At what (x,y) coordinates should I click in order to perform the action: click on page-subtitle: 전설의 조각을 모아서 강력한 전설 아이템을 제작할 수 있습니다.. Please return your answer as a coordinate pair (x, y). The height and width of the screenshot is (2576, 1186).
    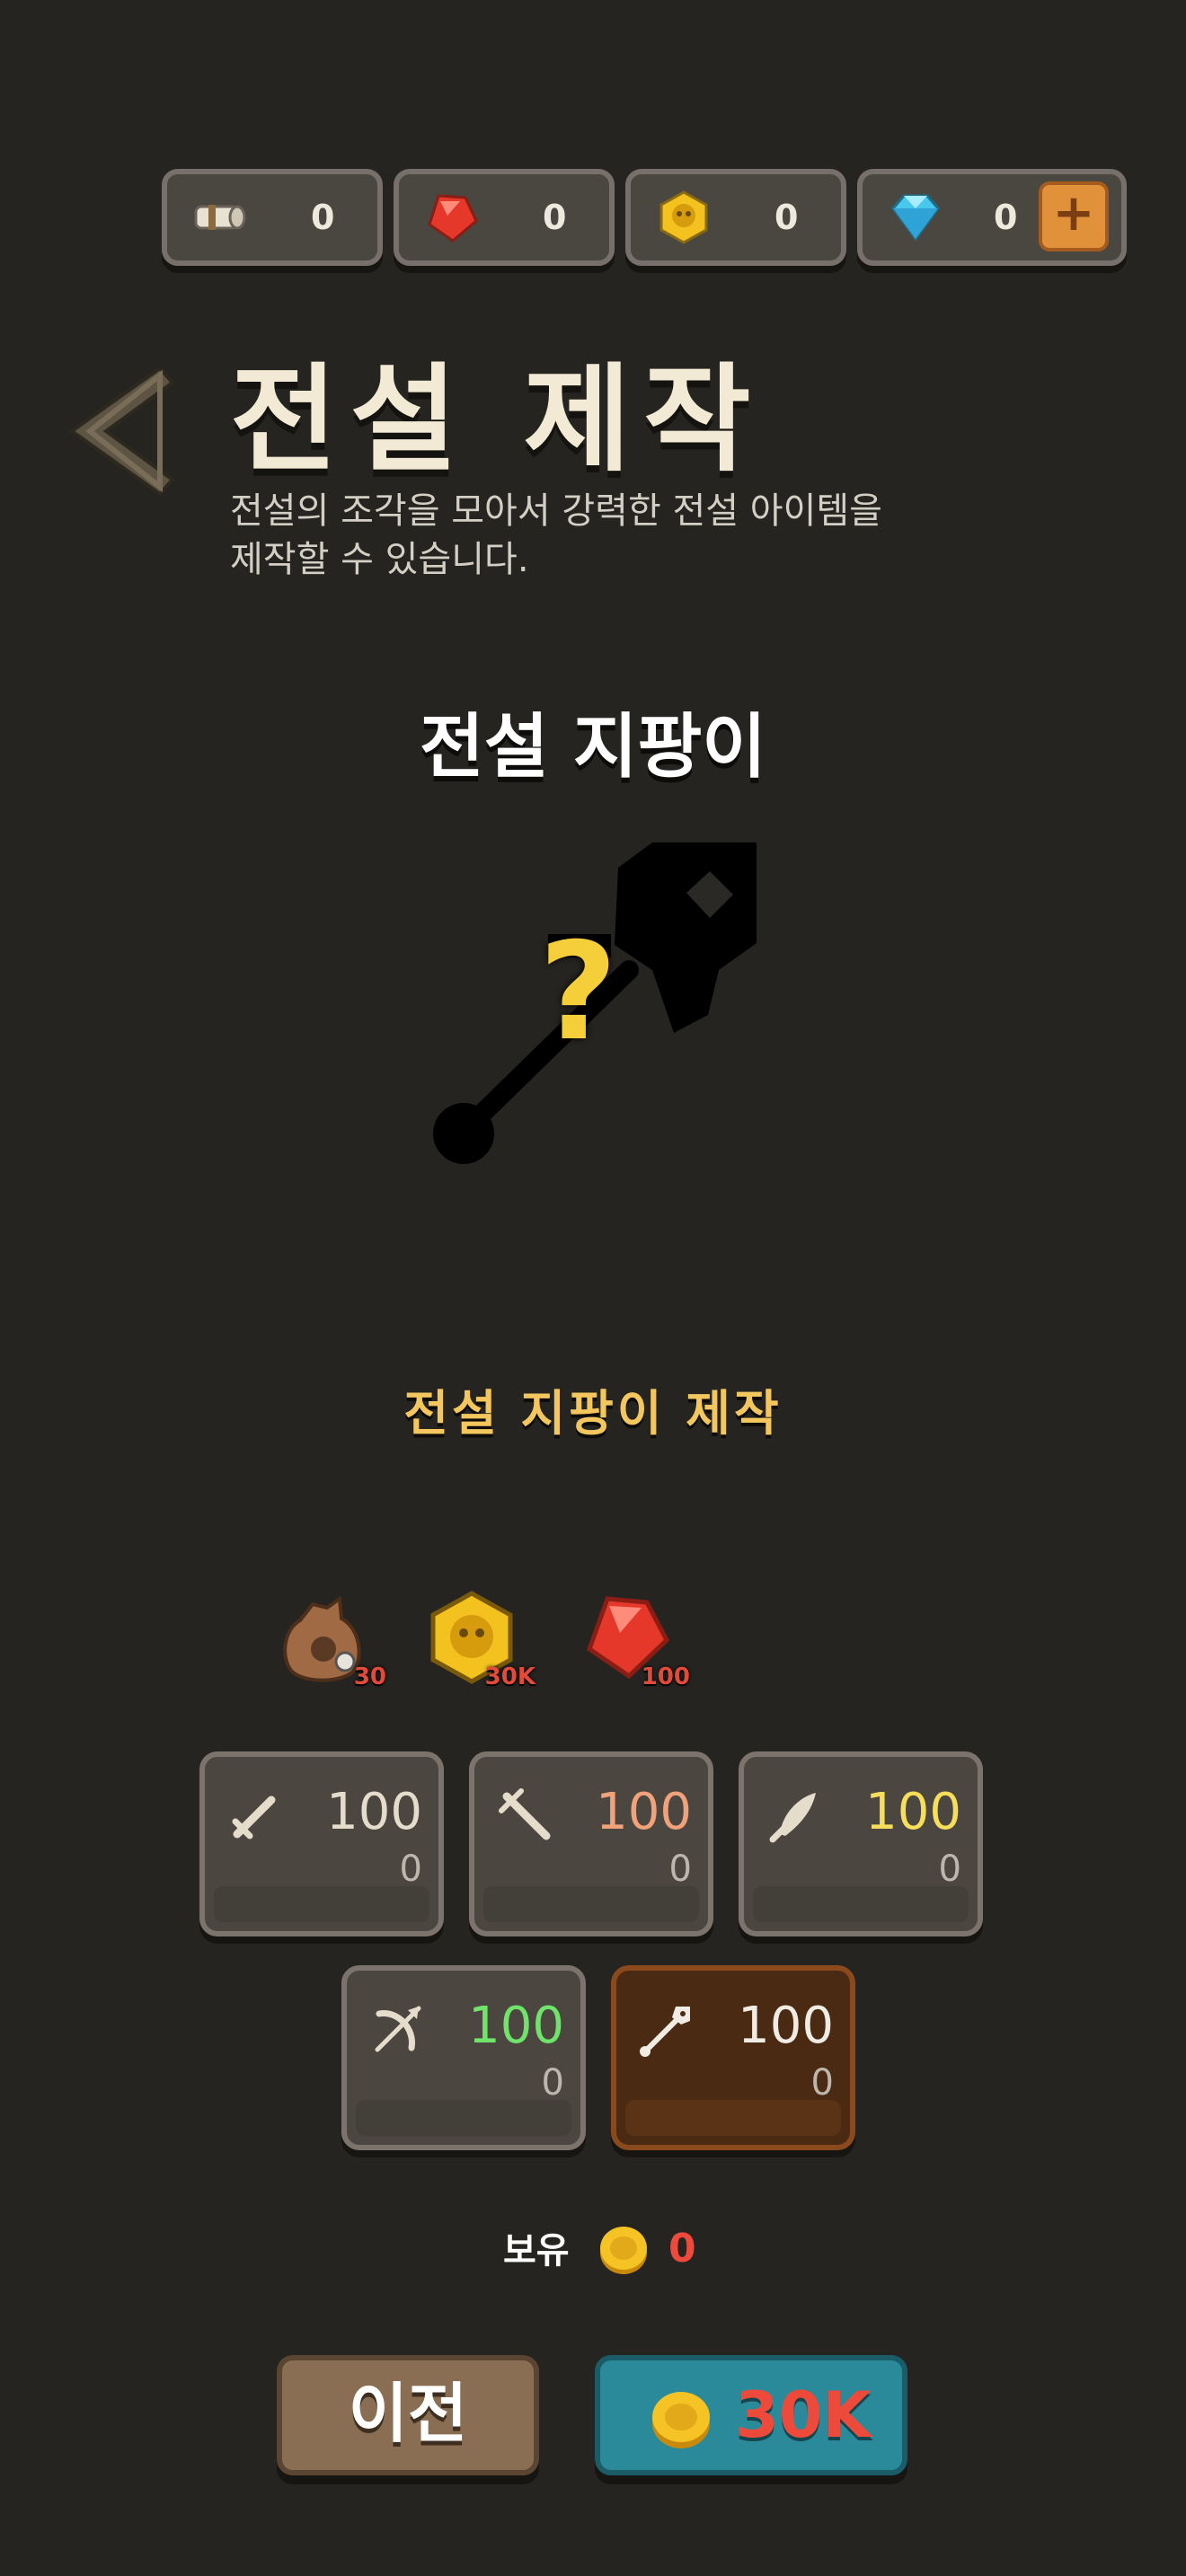
    Looking at the image, I should click on (556, 535).